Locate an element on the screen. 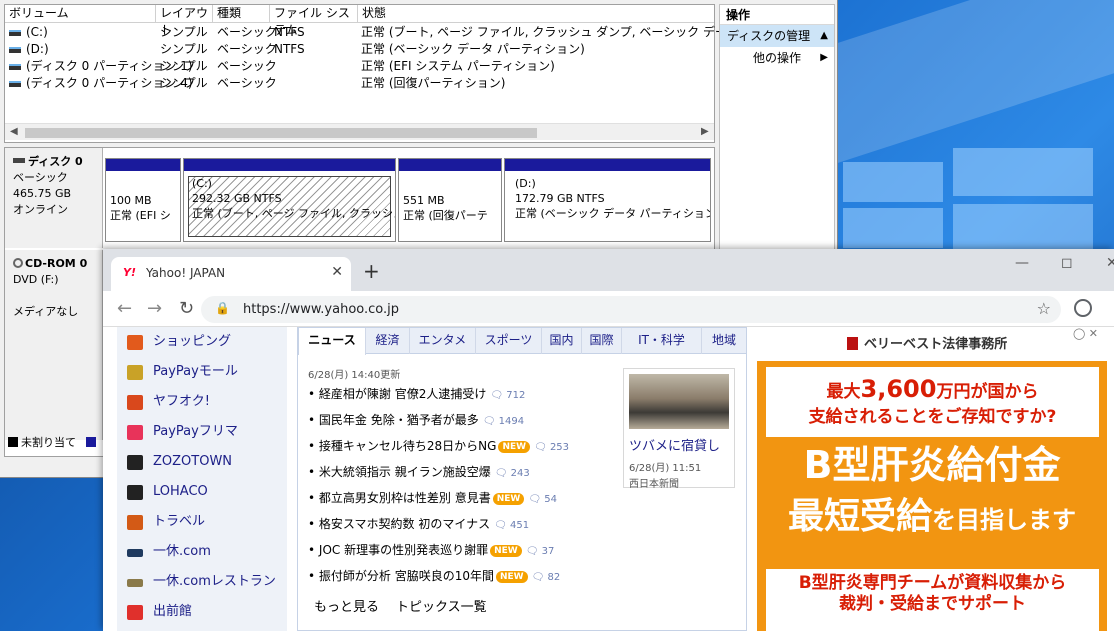  scroll-left-icon: ◀ is located at coordinates (14, 131).